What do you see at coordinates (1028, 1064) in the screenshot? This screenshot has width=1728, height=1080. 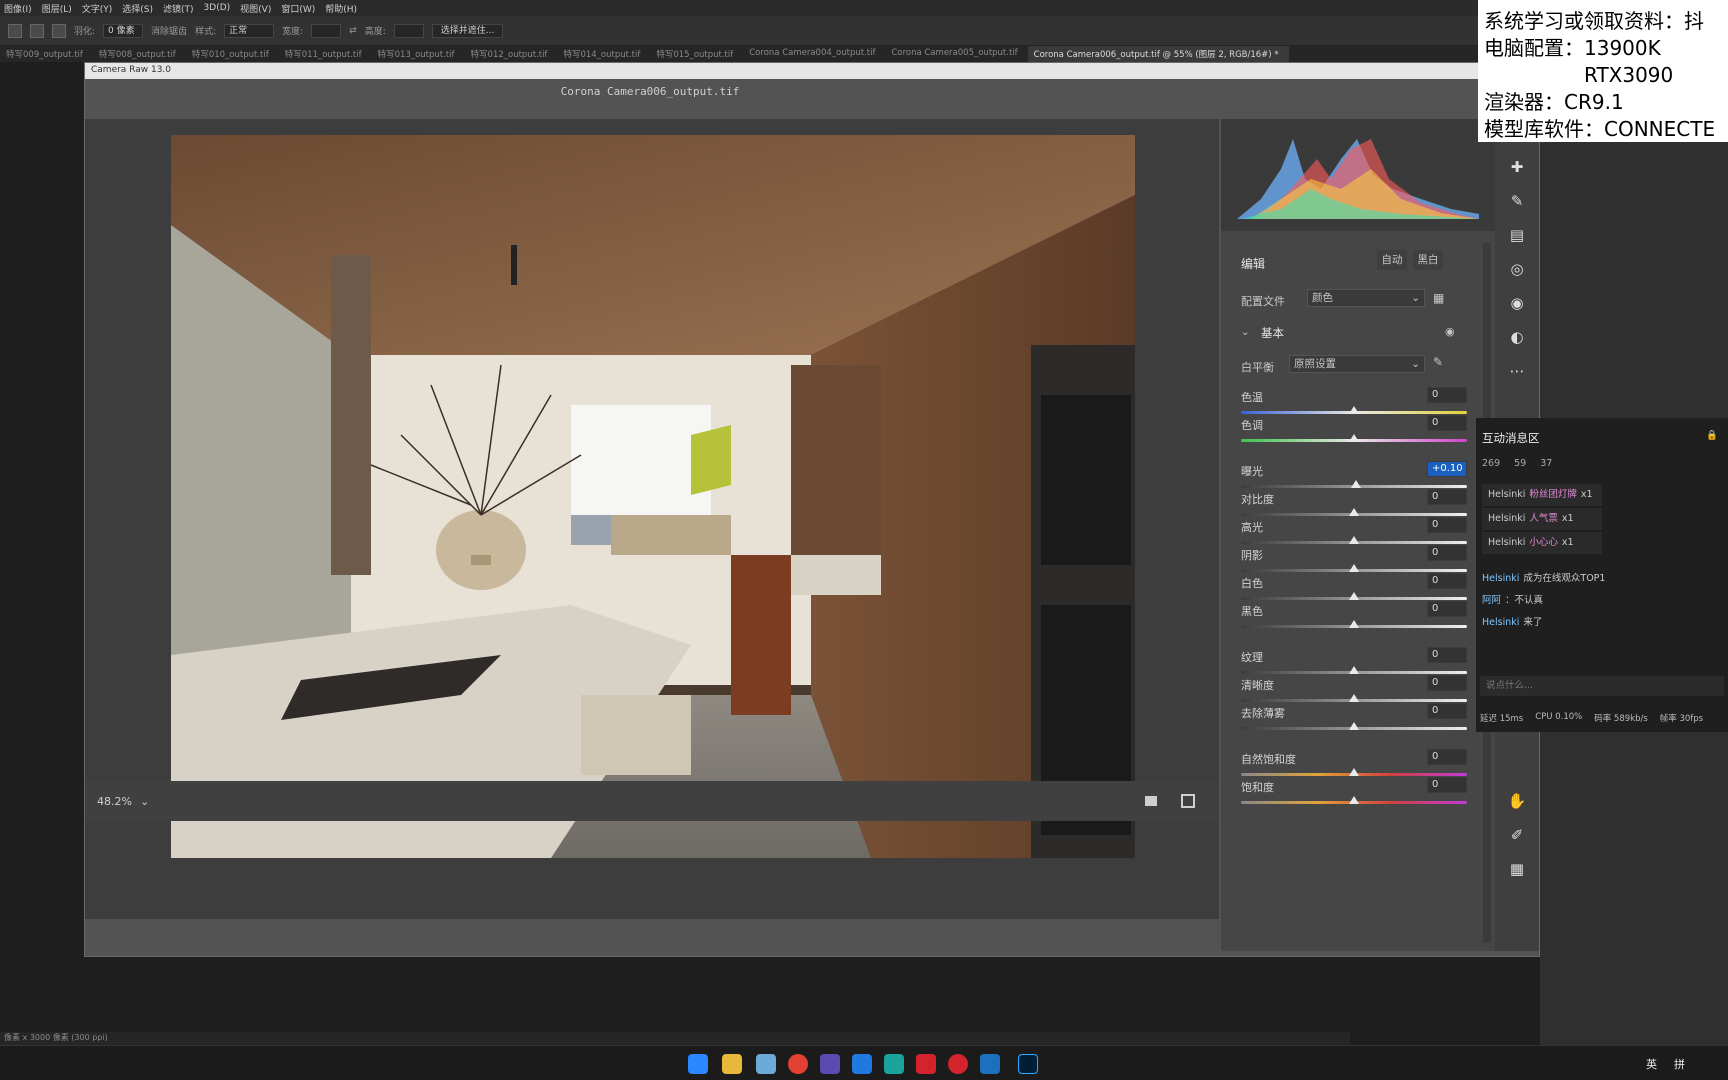 I see `photoshop-icon` at bounding box center [1028, 1064].